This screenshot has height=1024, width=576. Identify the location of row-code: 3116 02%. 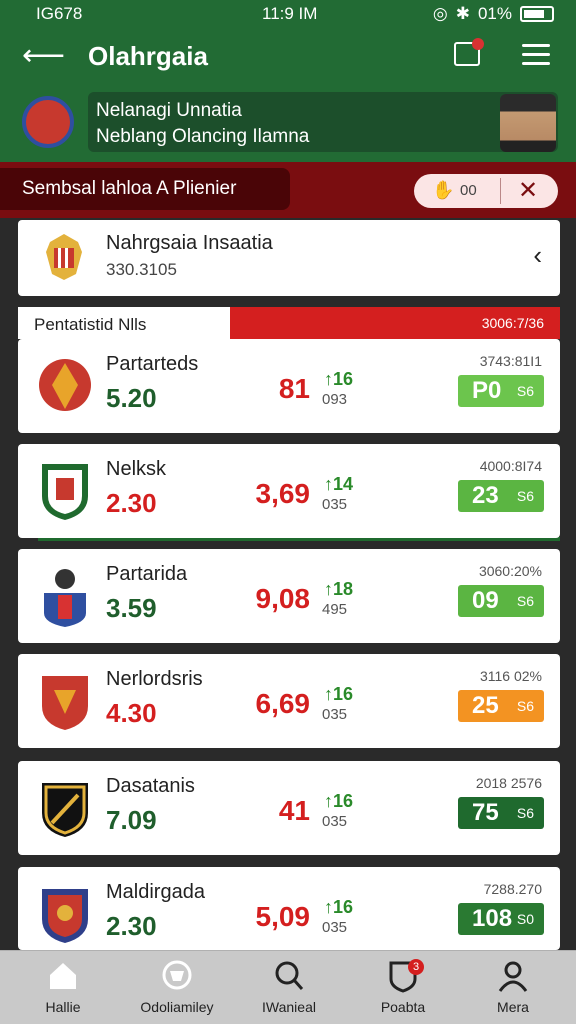
(510, 676).